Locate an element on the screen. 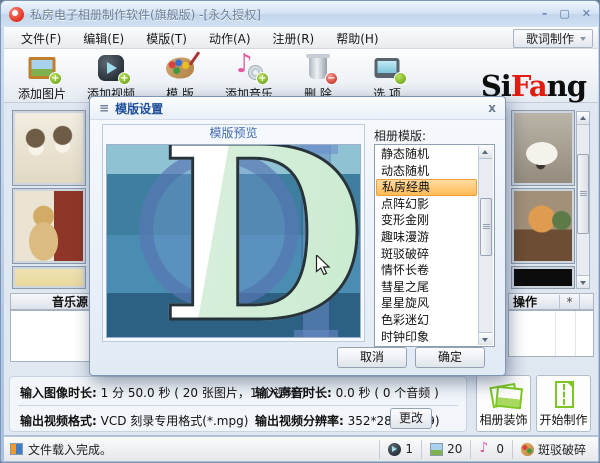 Image resolution: width=600 pixels, height=463 pixels. template-list-item-5: 趣味漫游 is located at coordinates (426, 237).